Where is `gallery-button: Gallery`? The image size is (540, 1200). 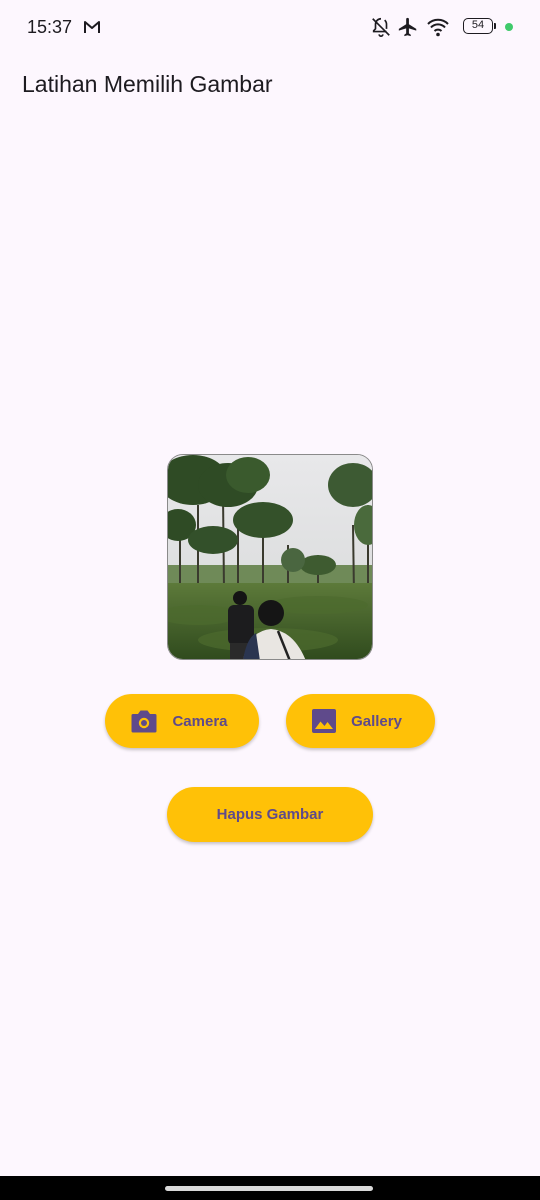
gallery-button: Gallery is located at coordinates (360, 721).